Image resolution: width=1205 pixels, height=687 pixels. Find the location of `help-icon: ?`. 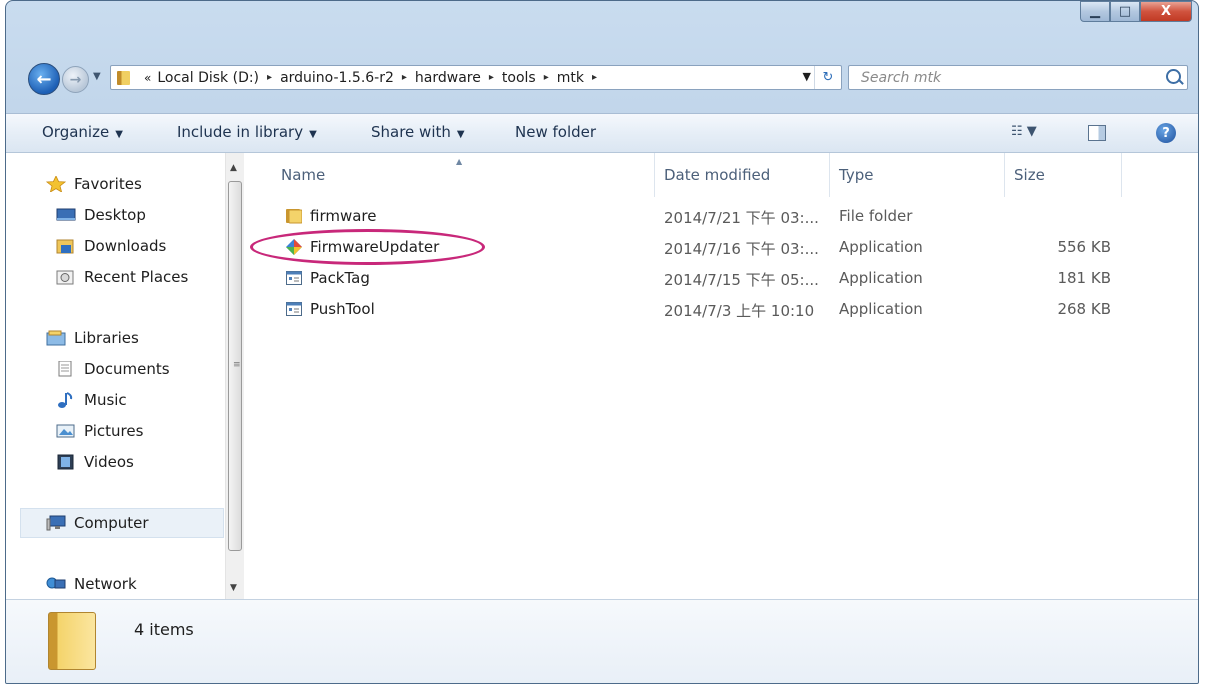

help-icon: ? is located at coordinates (1166, 133).